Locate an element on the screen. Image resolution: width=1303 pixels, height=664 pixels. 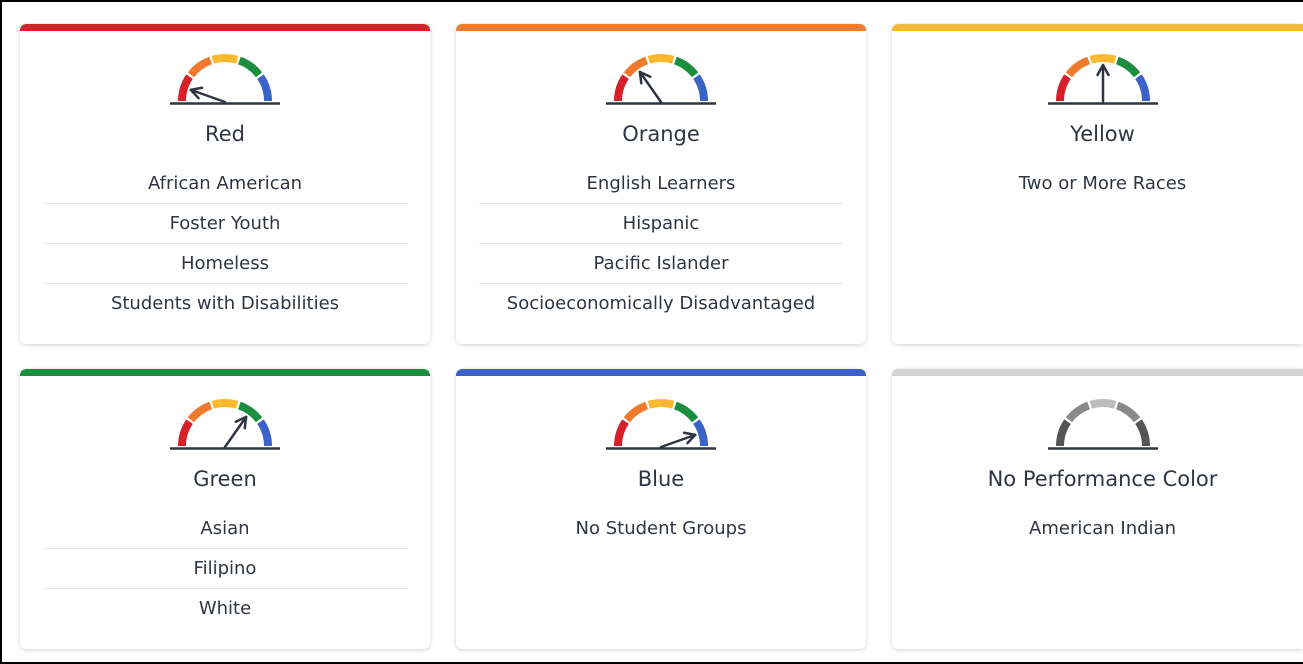
gauge-gray-icon is located at coordinates (1102, 424).